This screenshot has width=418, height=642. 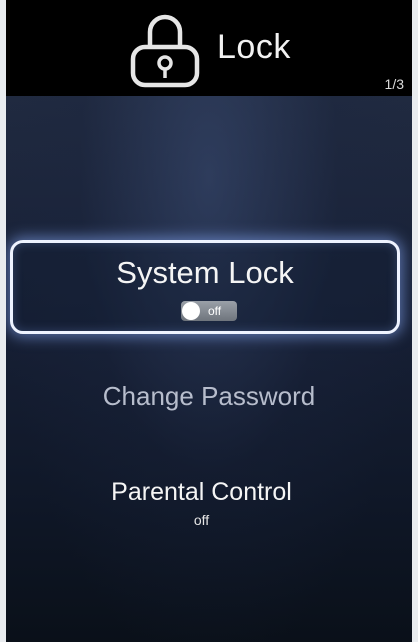 What do you see at coordinates (254, 47) in the screenshot?
I see `page-title: Lock` at bounding box center [254, 47].